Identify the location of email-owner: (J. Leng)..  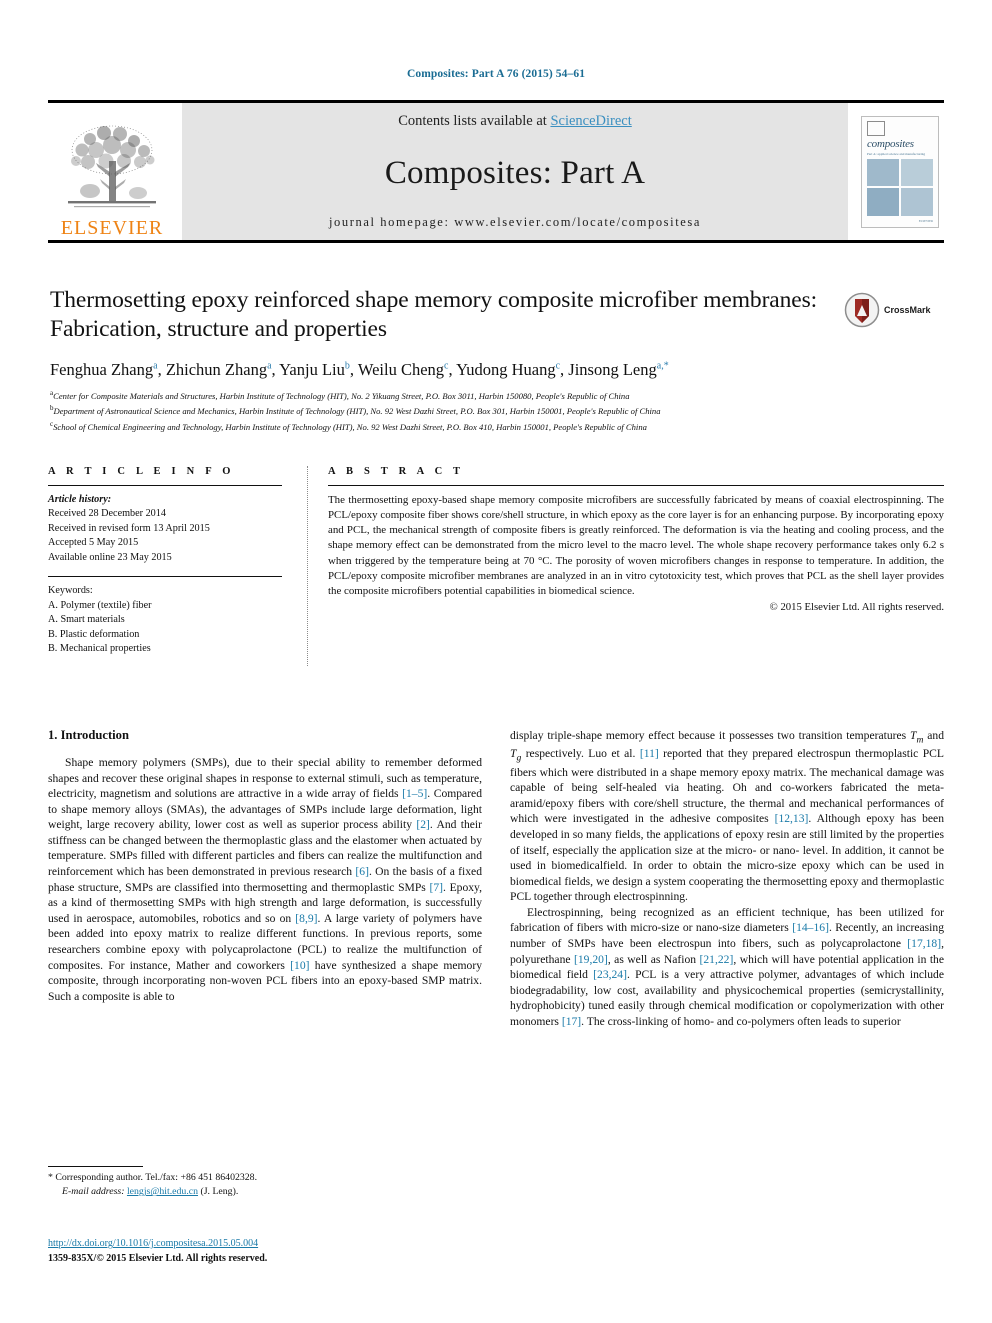
(219, 1192).